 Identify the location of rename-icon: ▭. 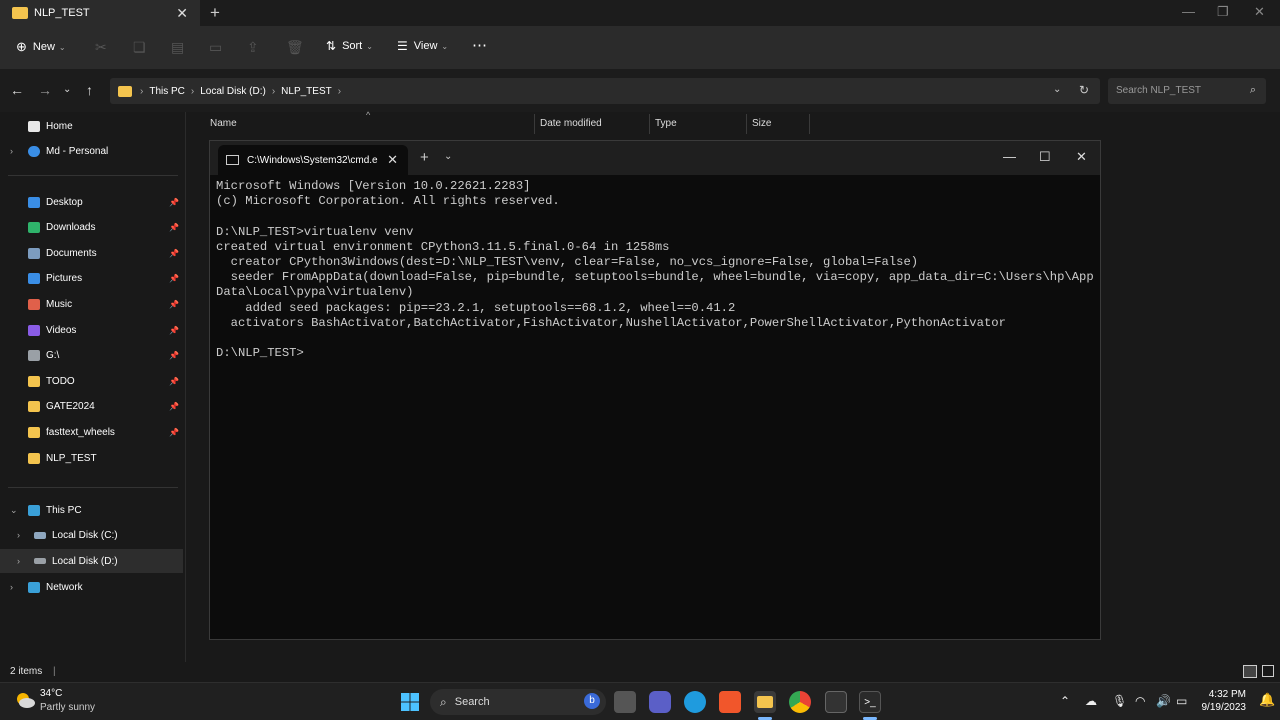
(215, 47).